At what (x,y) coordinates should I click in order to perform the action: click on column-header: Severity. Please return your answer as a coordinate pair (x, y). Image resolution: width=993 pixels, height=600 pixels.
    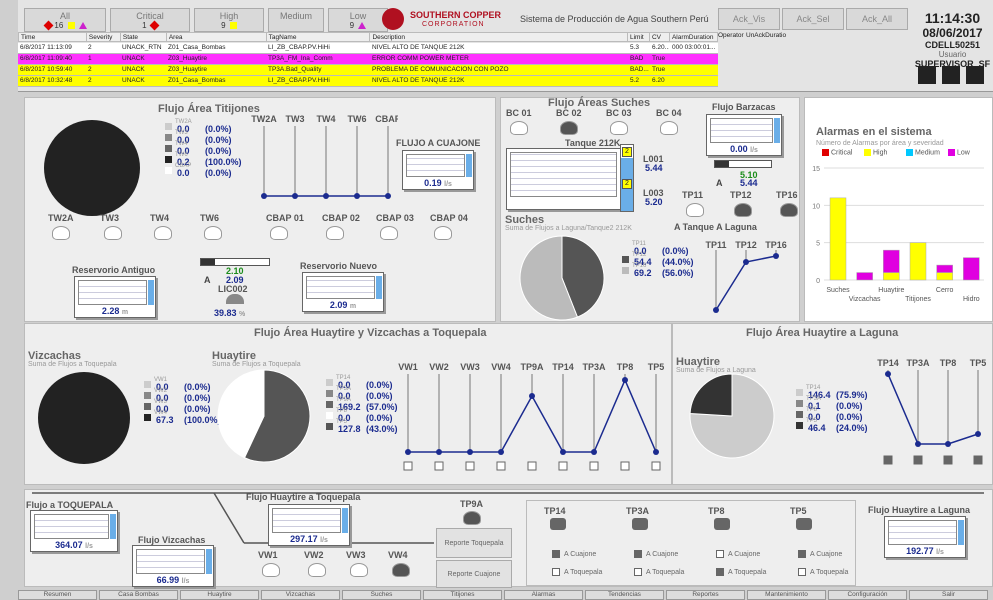
    Looking at the image, I should click on (103, 37).